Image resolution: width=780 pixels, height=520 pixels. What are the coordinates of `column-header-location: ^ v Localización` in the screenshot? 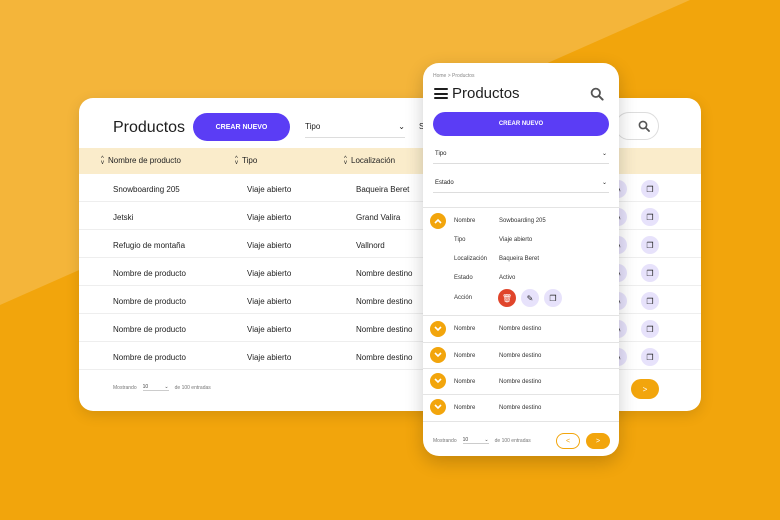 It's located at (369, 160).